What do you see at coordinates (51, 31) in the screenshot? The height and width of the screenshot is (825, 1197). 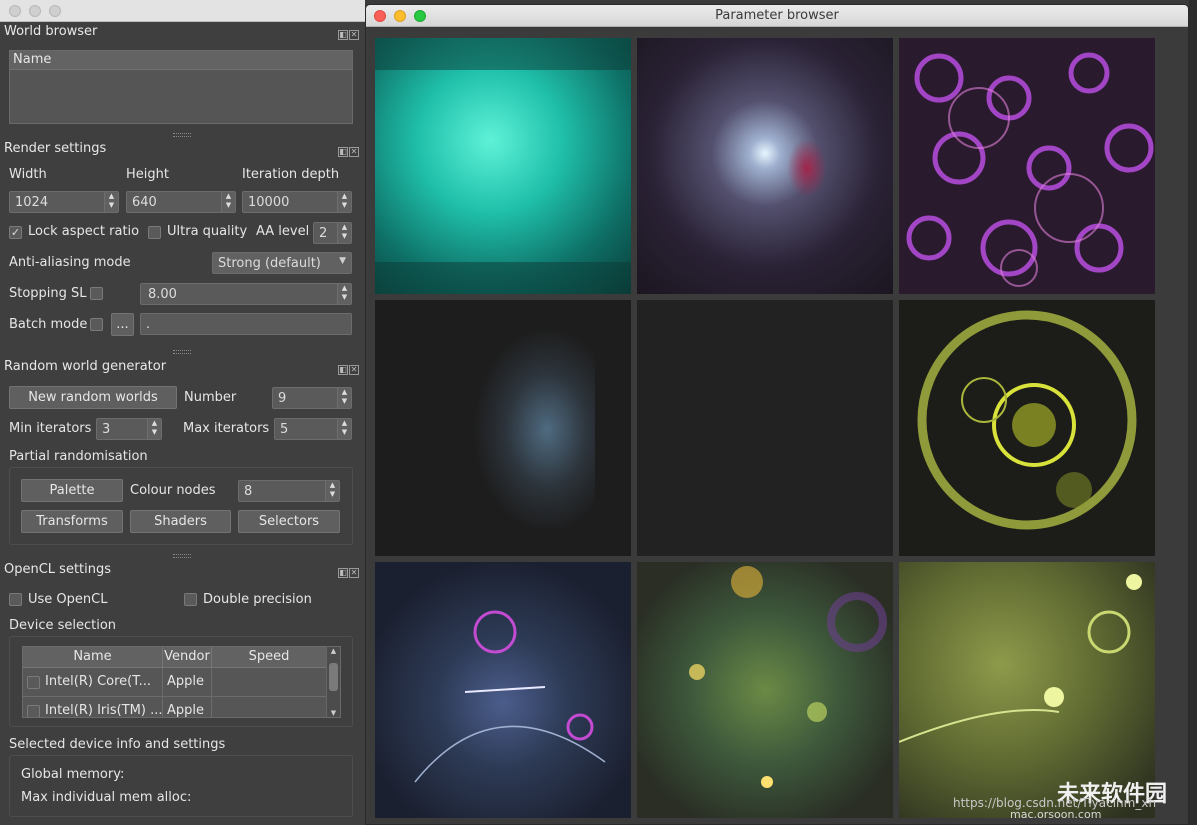 I see `world-browser-title: World browser` at bounding box center [51, 31].